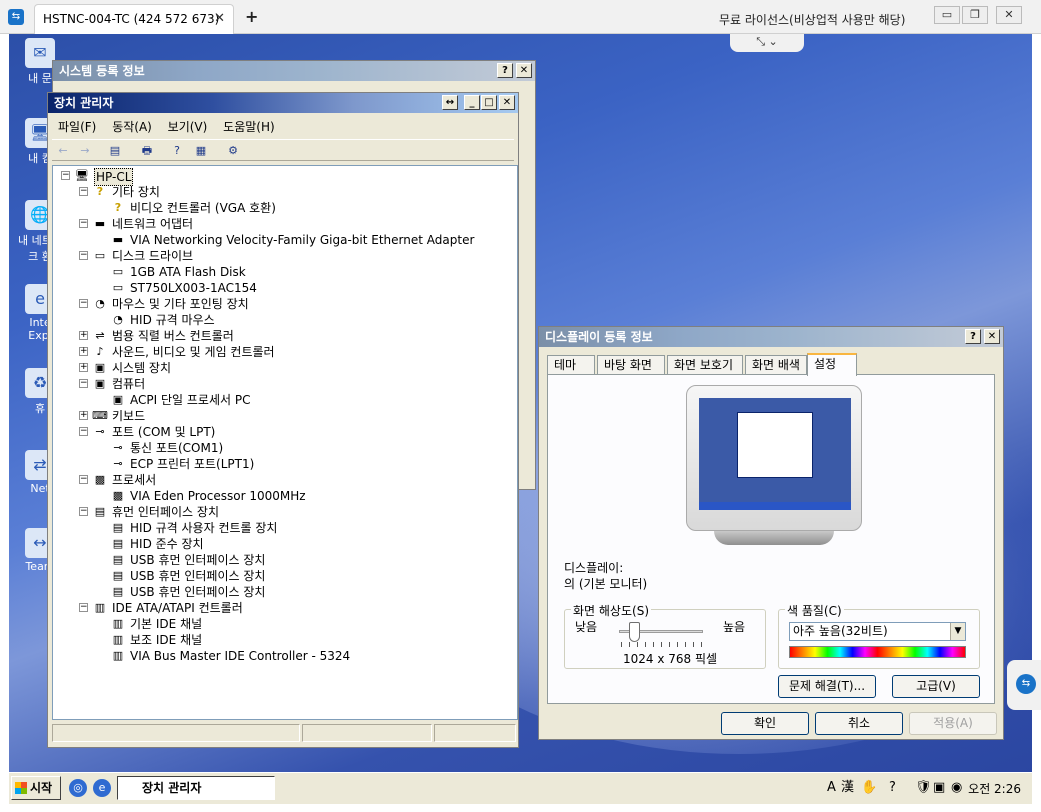 The width and height of the screenshot is (1041, 812). What do you see at coordinates (190, 400) in the screenshot?
I see `device-tree-label: ACPI 단일 프로세서 PC` at bounding box center [190, 400].